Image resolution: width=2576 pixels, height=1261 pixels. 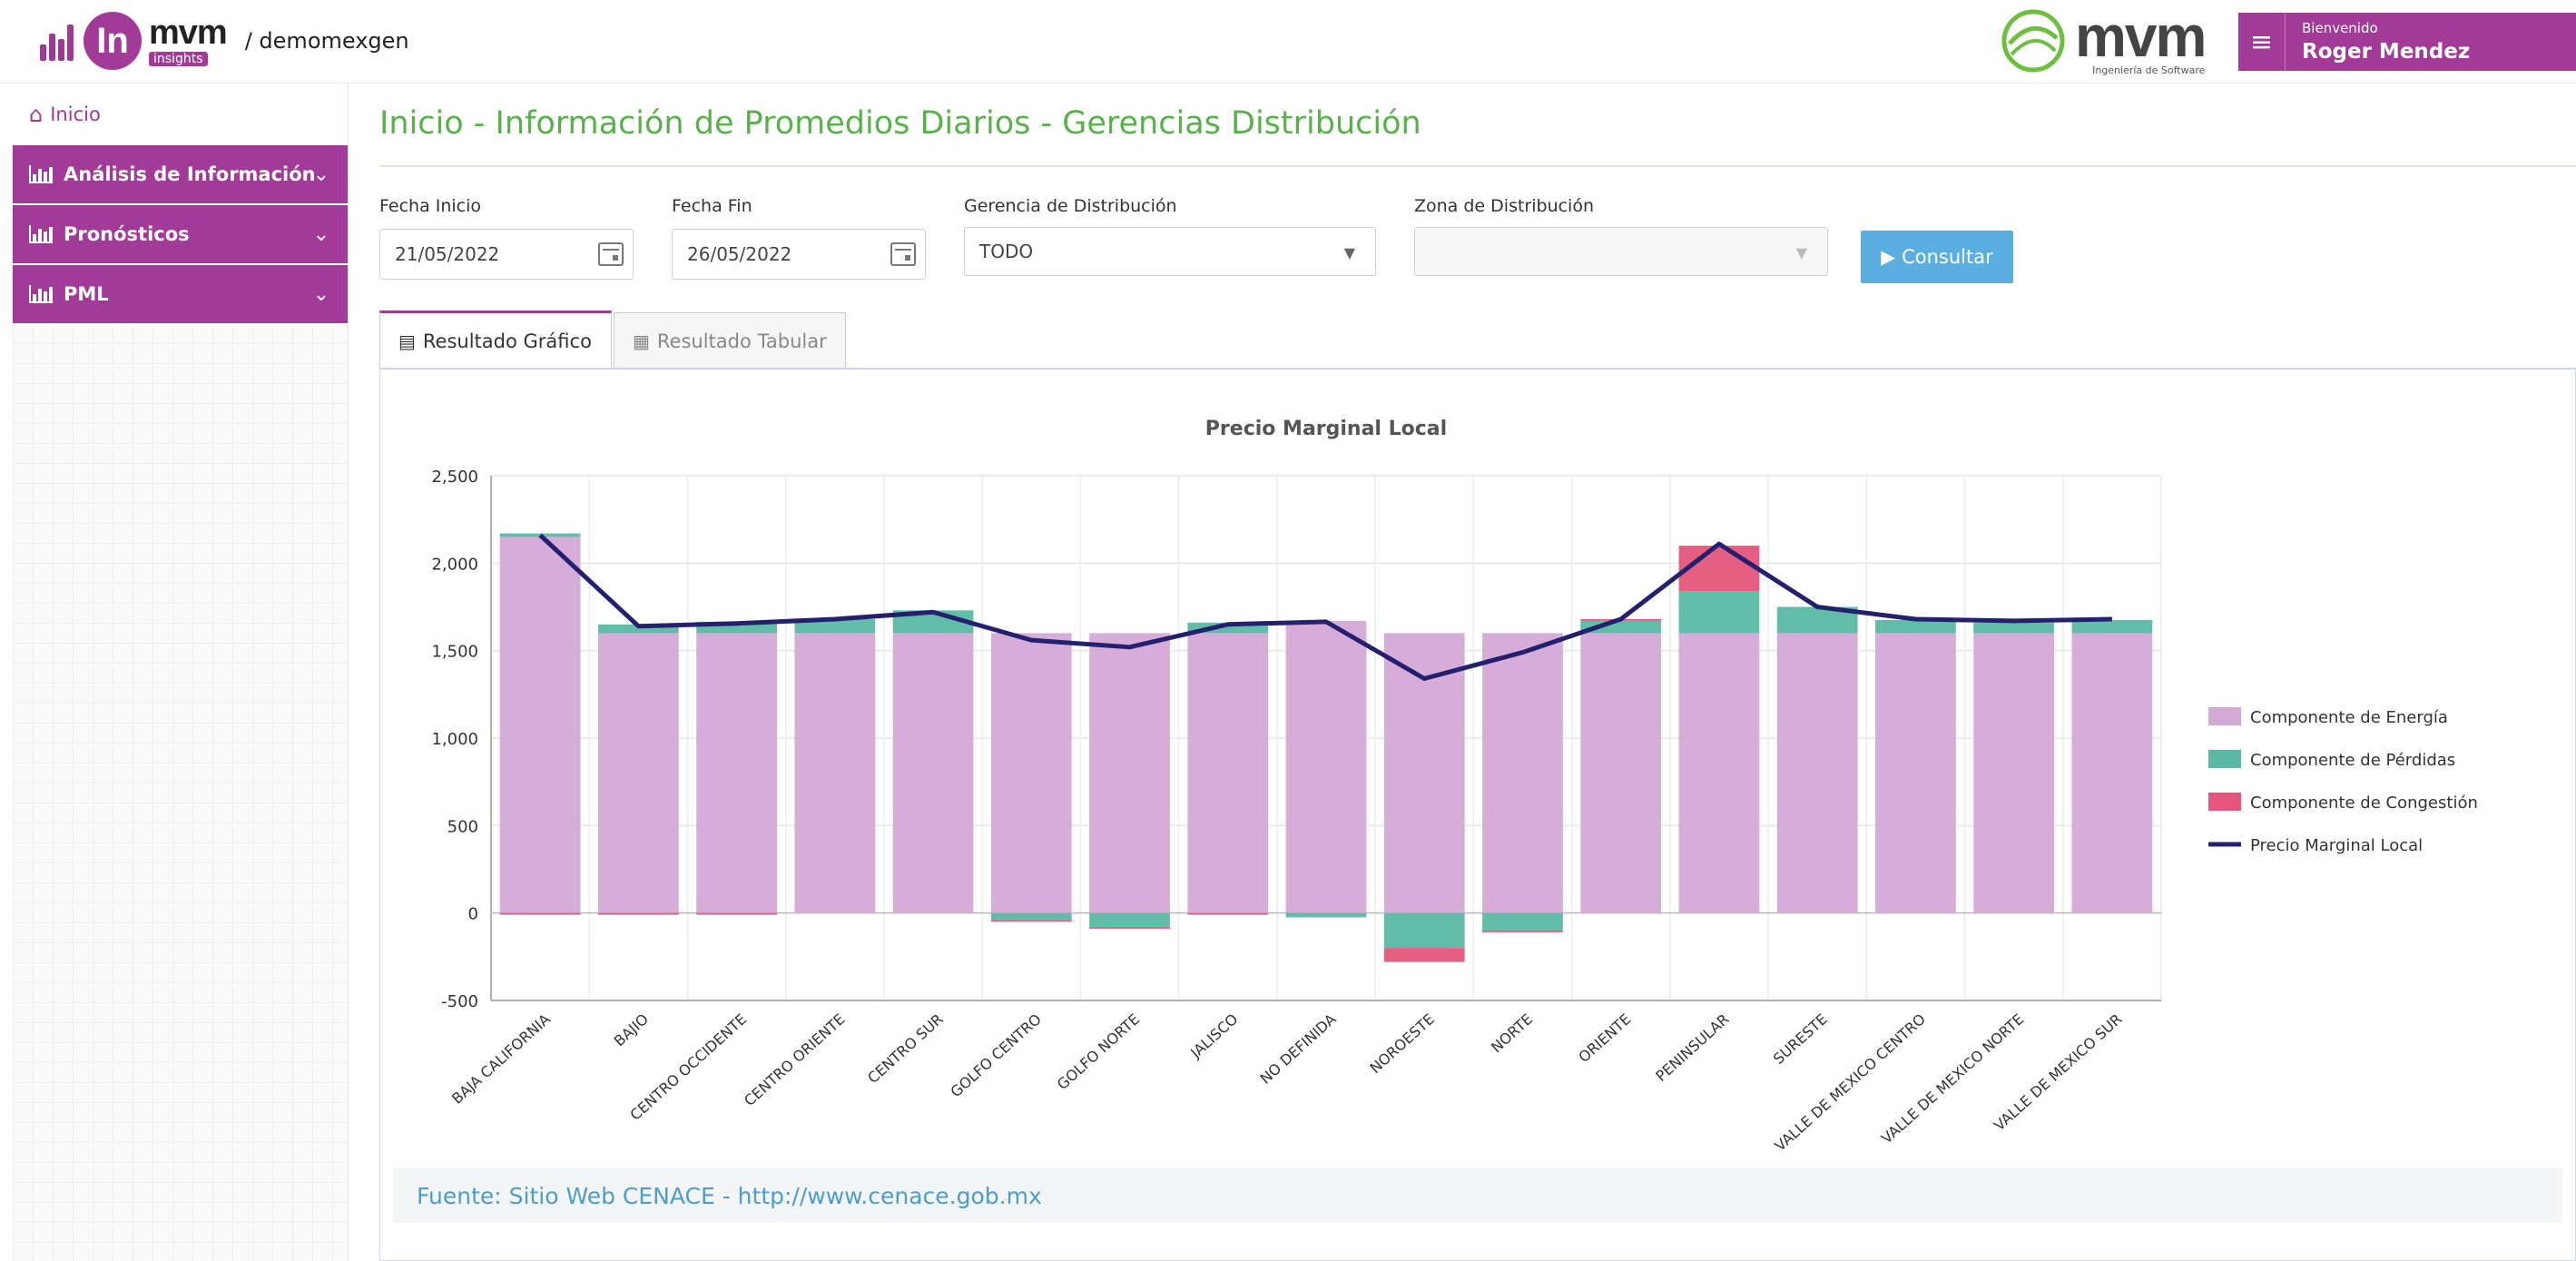 What do you see at coordinates (1512, 1033) in the screenshot?
I see `x-tick-label: NORTE` at bounding box center [1512, 1033].